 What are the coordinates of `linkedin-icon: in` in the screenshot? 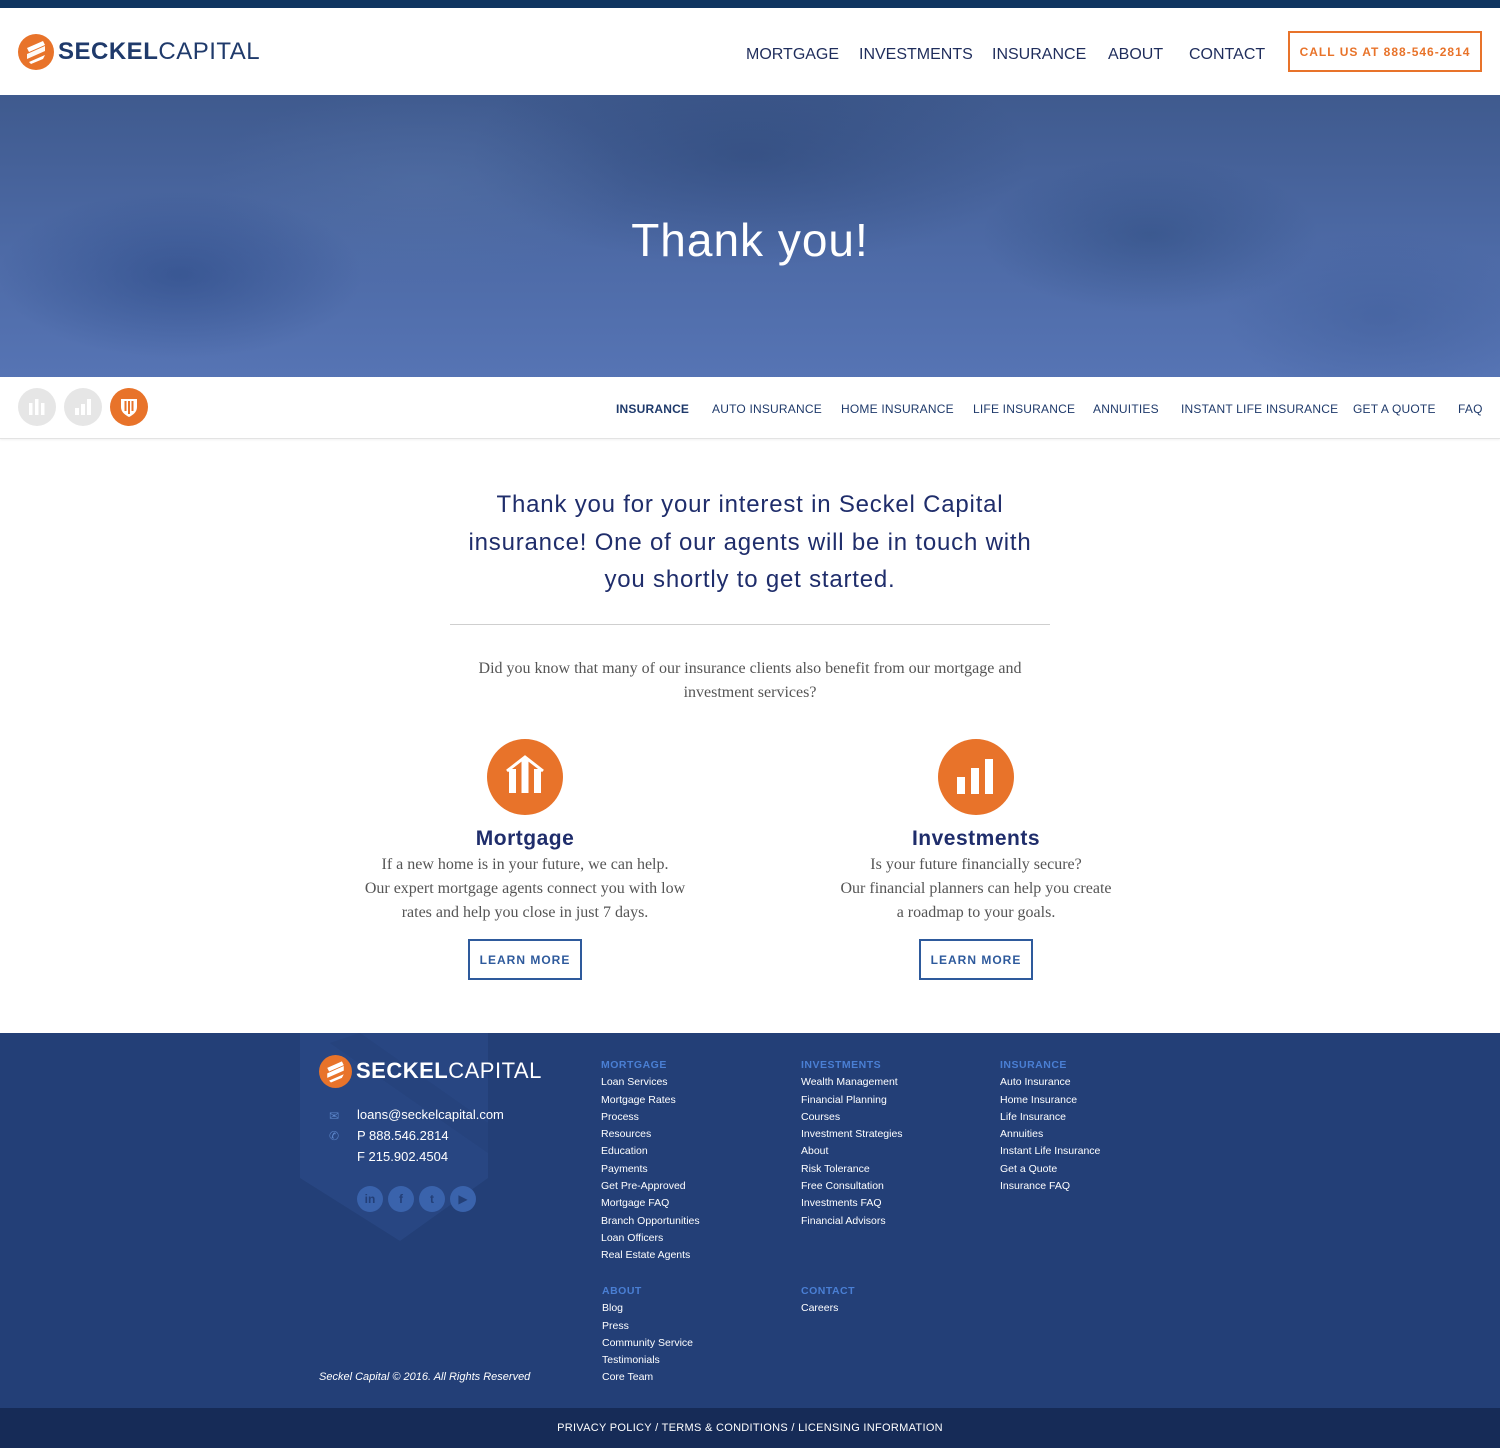 It's located at (370, 1199).